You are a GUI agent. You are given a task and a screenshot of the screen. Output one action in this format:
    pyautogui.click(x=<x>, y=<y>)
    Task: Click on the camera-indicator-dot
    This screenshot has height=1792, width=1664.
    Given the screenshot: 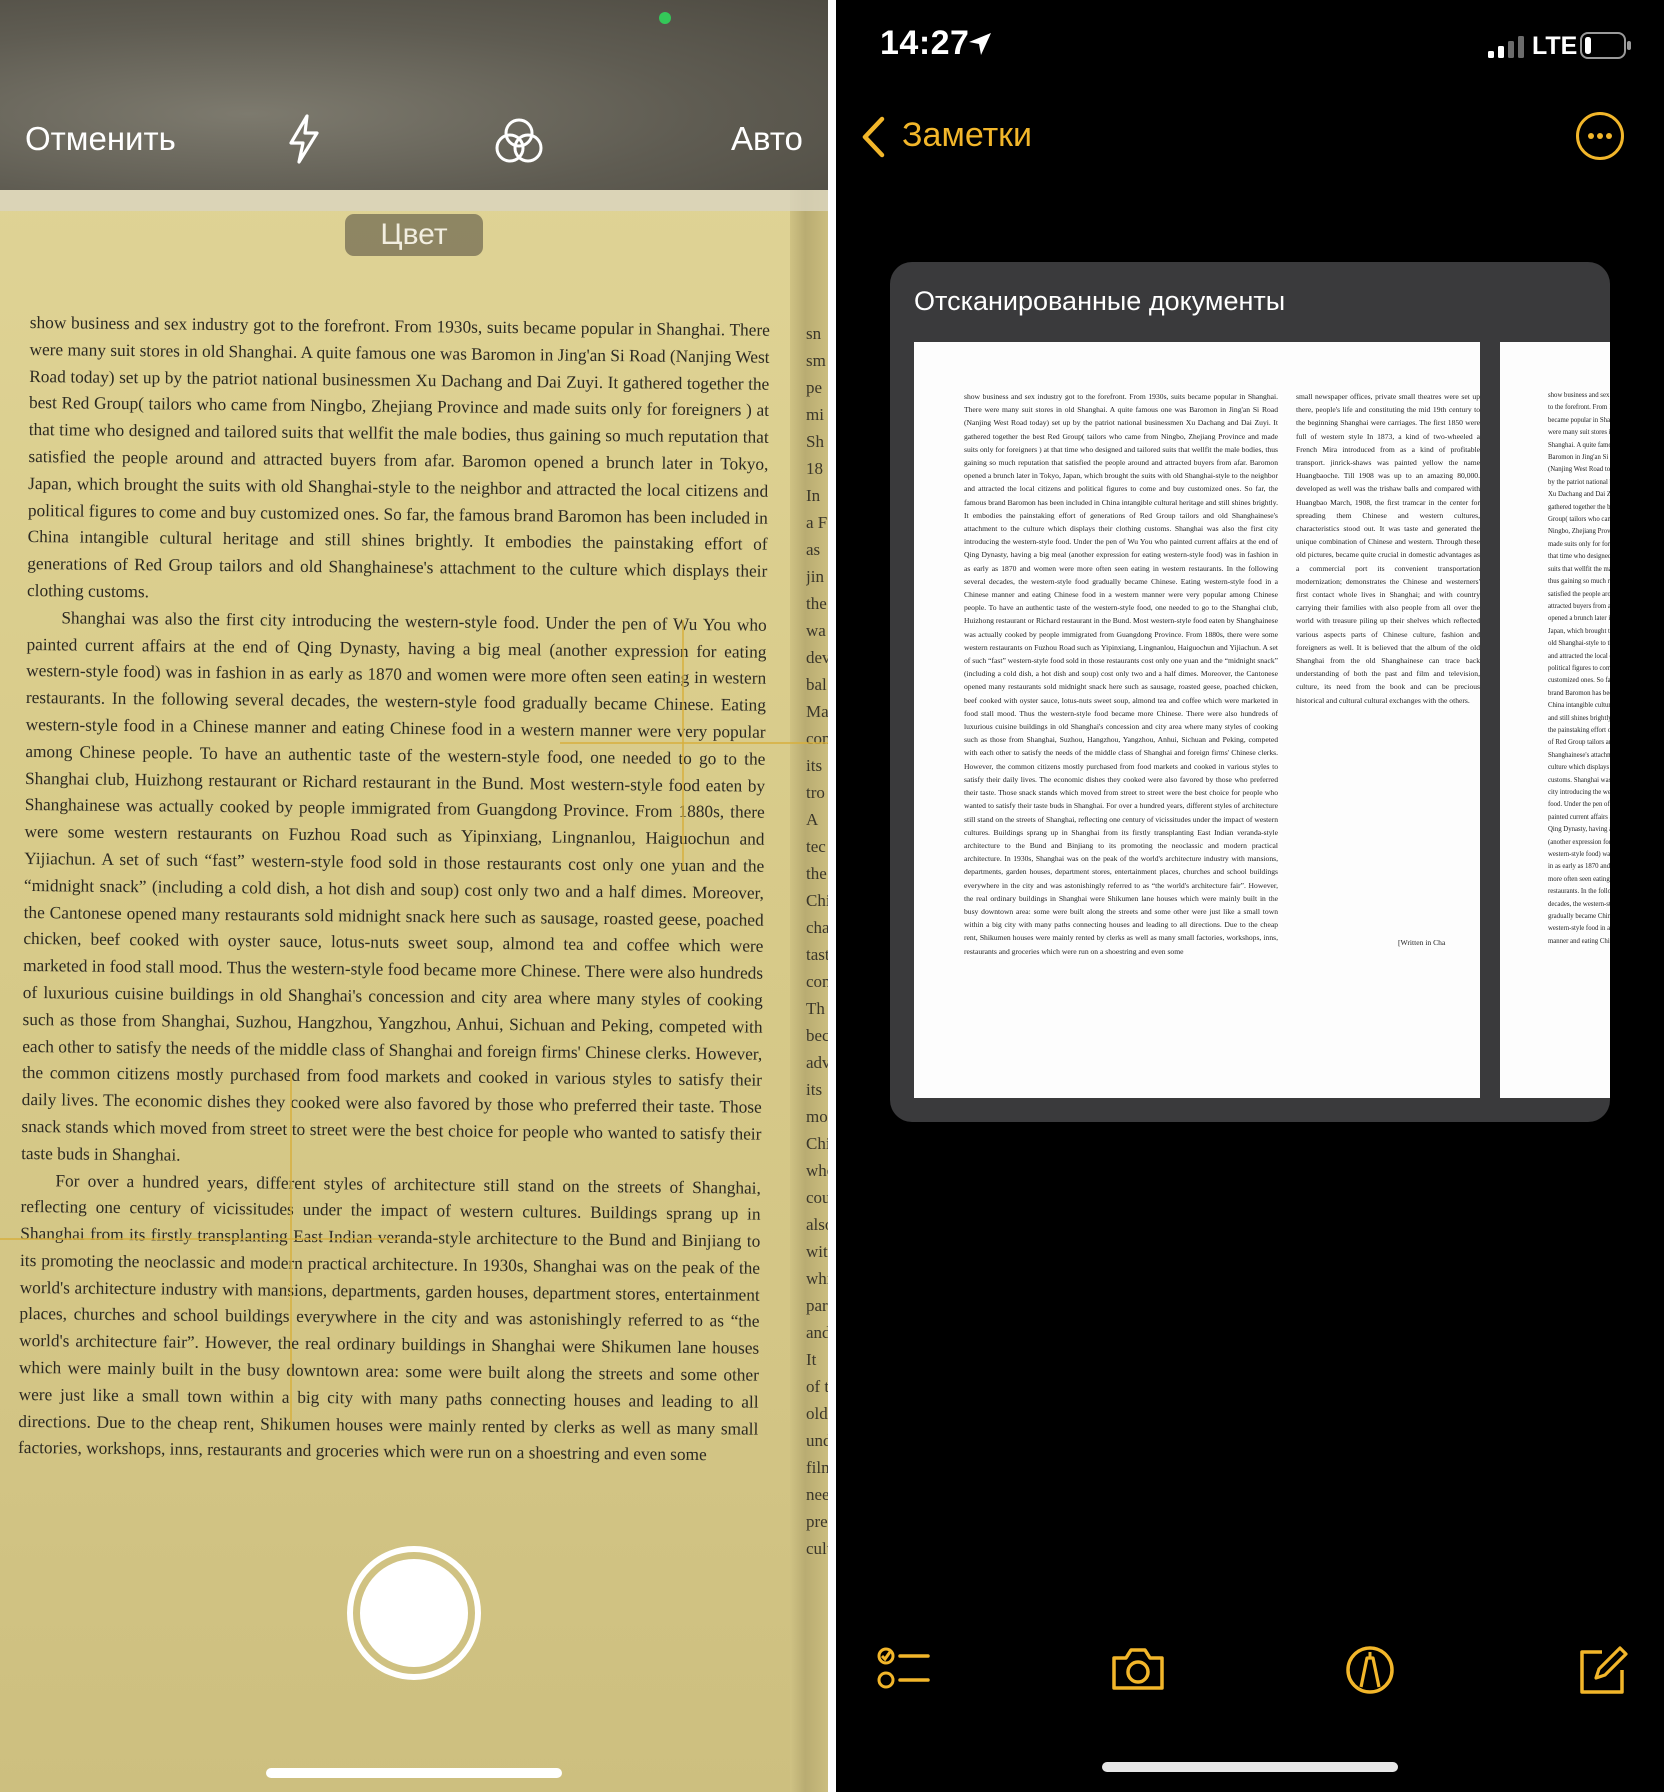 What is the action you would take?
    pyautogui.click(x=665, y=18)
    